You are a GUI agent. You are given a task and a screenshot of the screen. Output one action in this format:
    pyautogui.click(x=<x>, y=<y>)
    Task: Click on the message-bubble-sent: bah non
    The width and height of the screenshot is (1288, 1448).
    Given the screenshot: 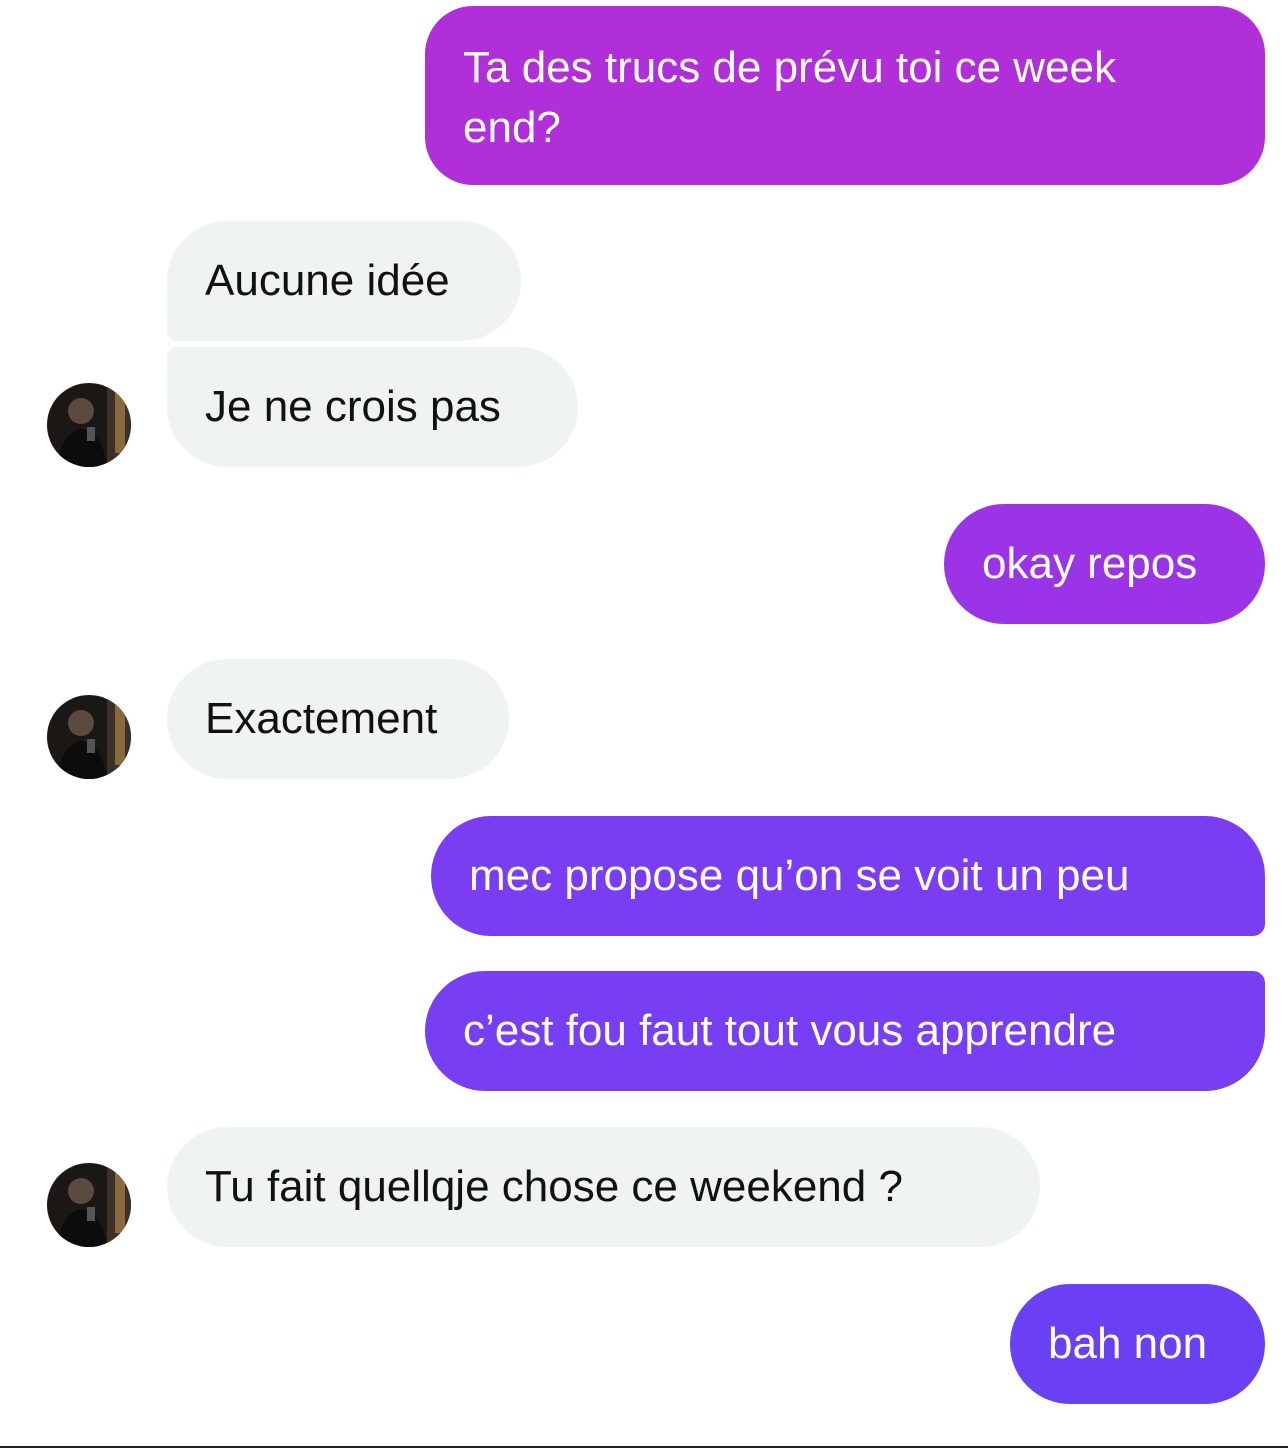 What is the action you would take?
    pyautogui.click(x=1137, y=1344)
    